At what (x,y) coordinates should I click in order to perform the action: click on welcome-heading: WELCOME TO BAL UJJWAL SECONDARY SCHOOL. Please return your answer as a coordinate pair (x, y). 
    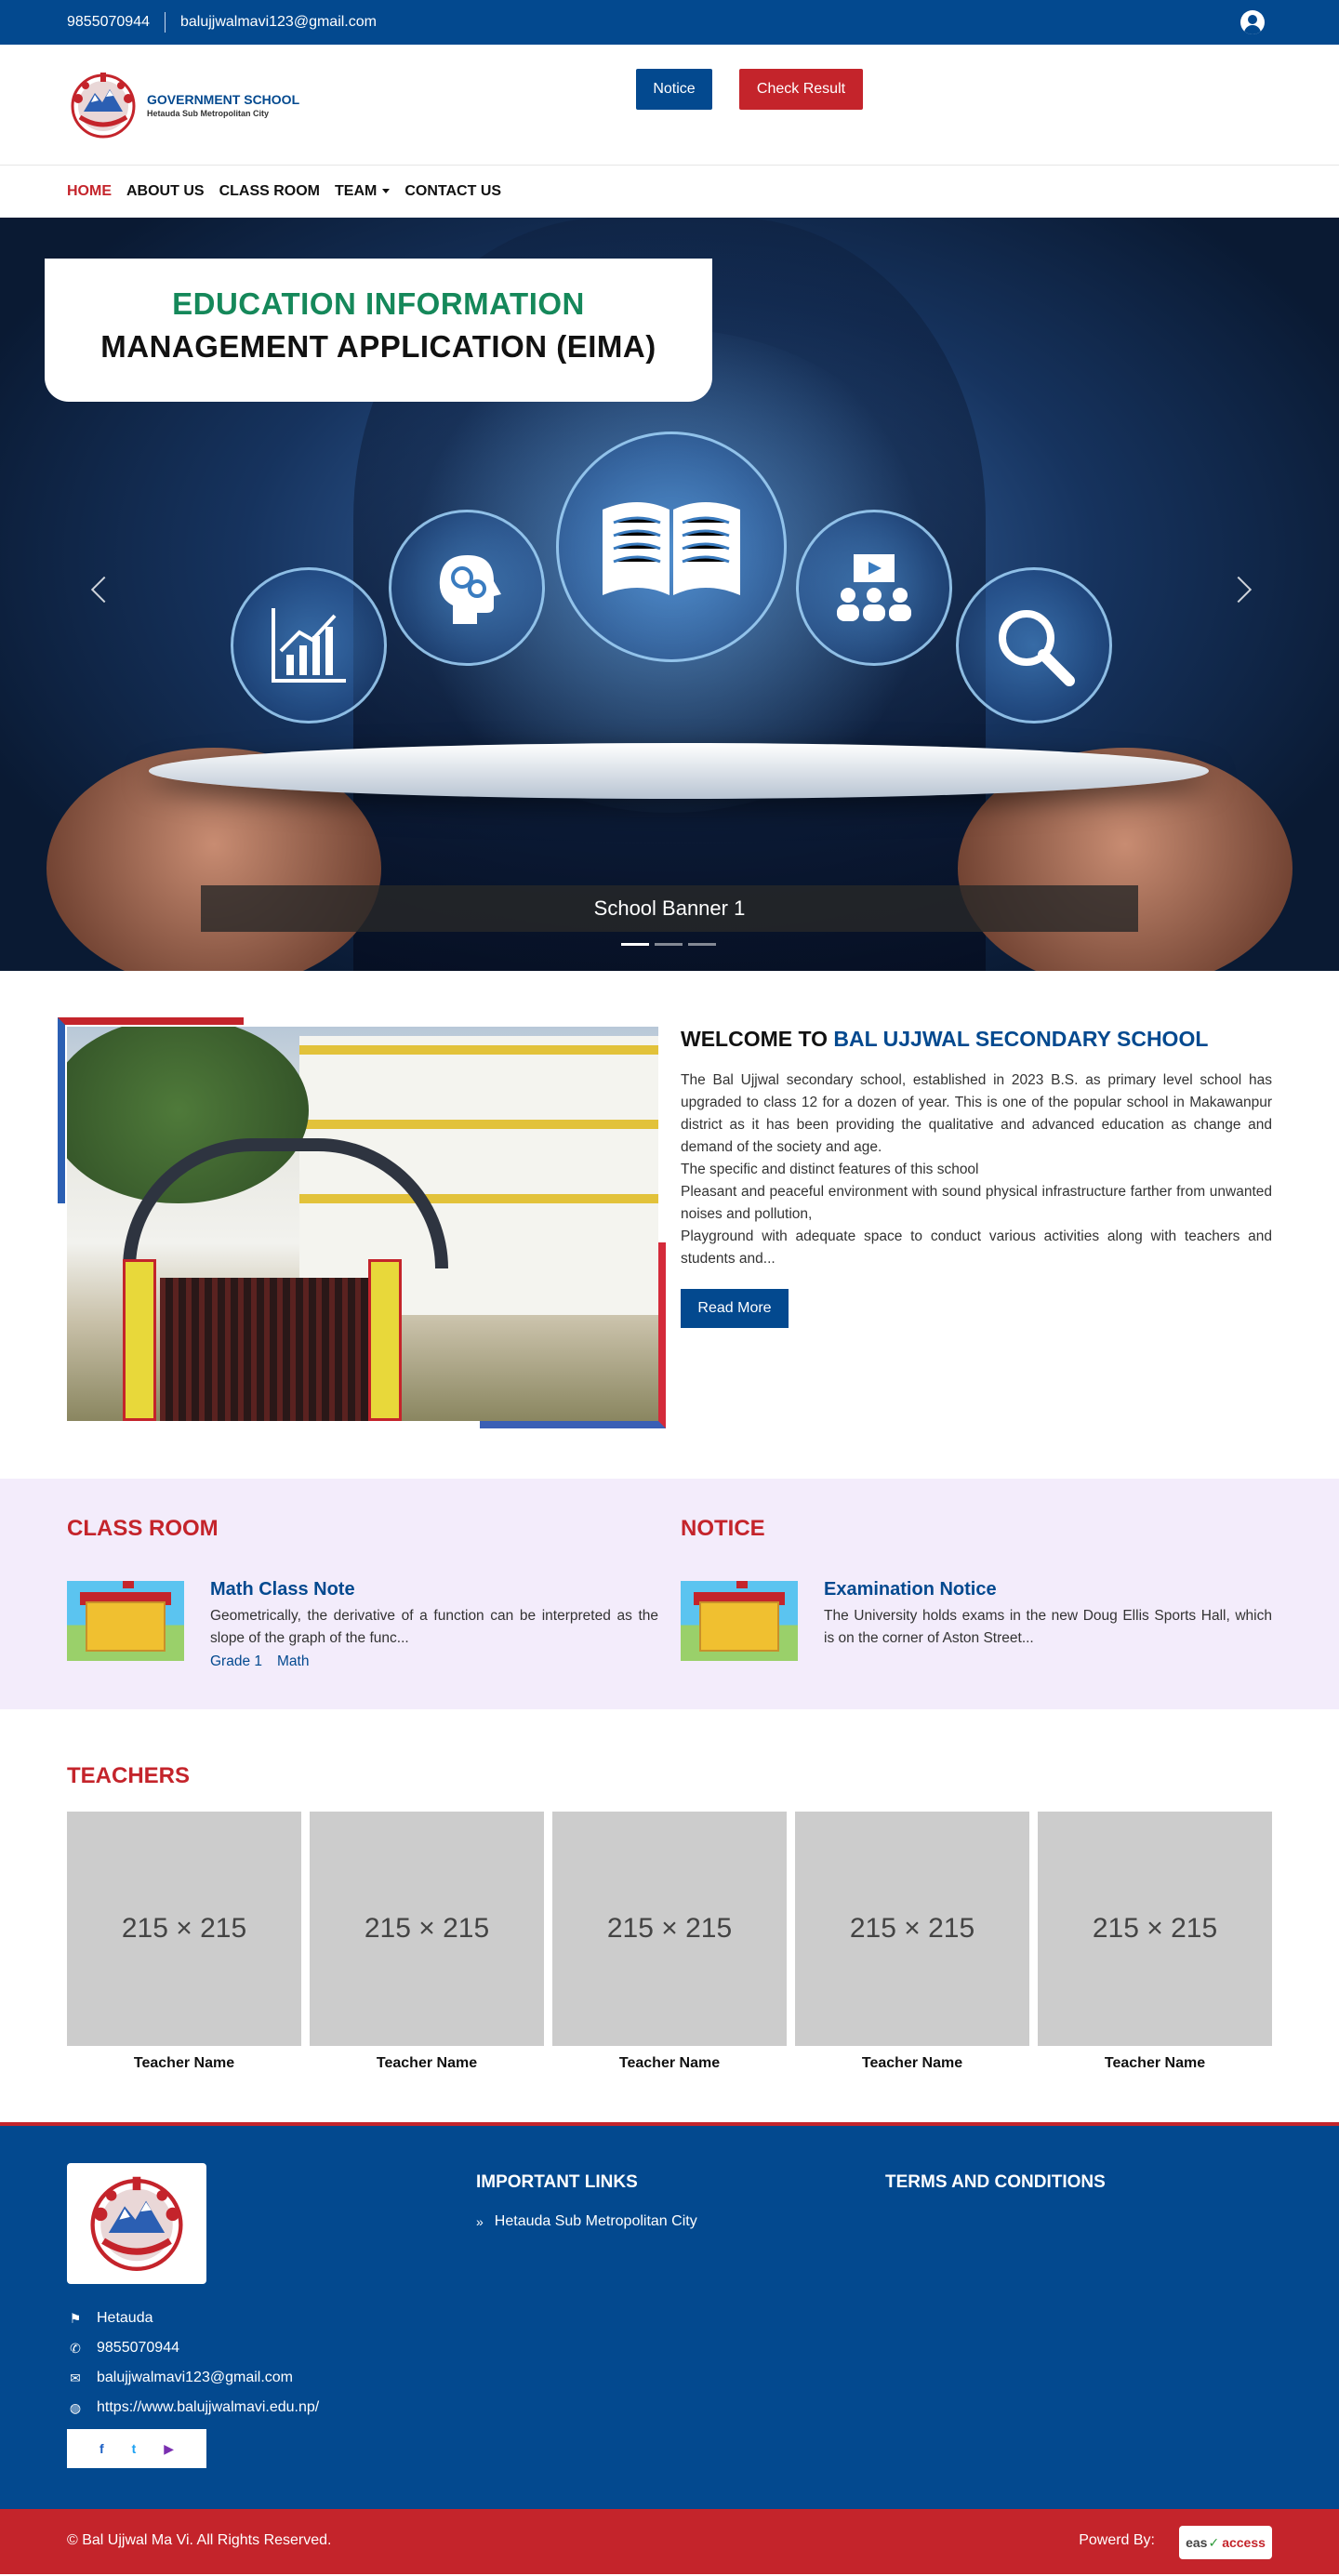
    Looking at the image, I should click on (944, 1039).